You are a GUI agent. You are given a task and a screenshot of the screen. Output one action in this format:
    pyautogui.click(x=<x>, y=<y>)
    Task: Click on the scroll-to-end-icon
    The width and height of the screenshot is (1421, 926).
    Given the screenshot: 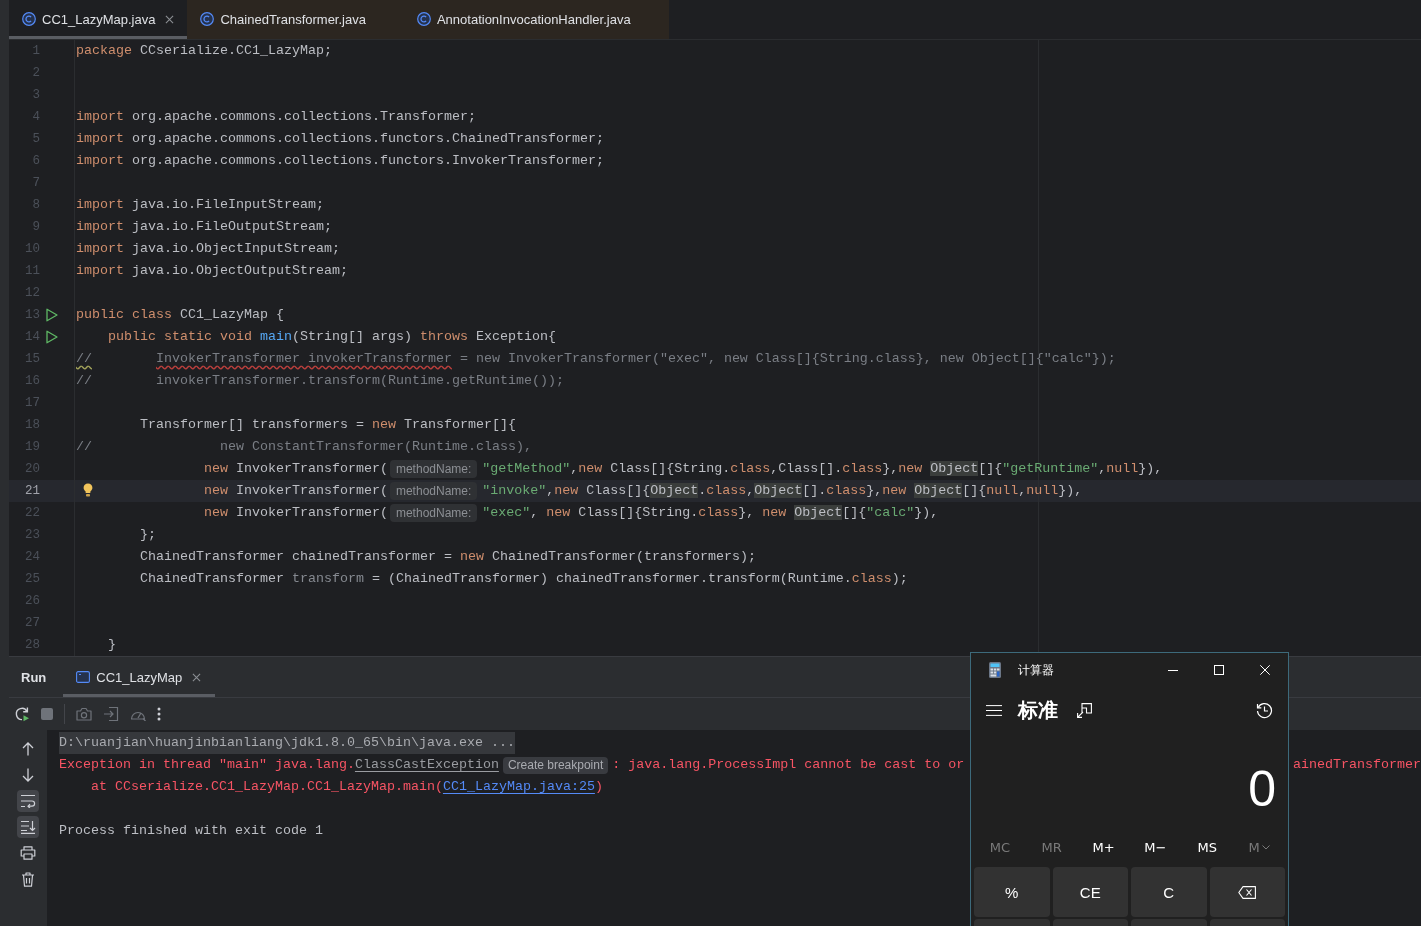 What is the action you would take?
    pyautogui.click(x=28, y=827)
    